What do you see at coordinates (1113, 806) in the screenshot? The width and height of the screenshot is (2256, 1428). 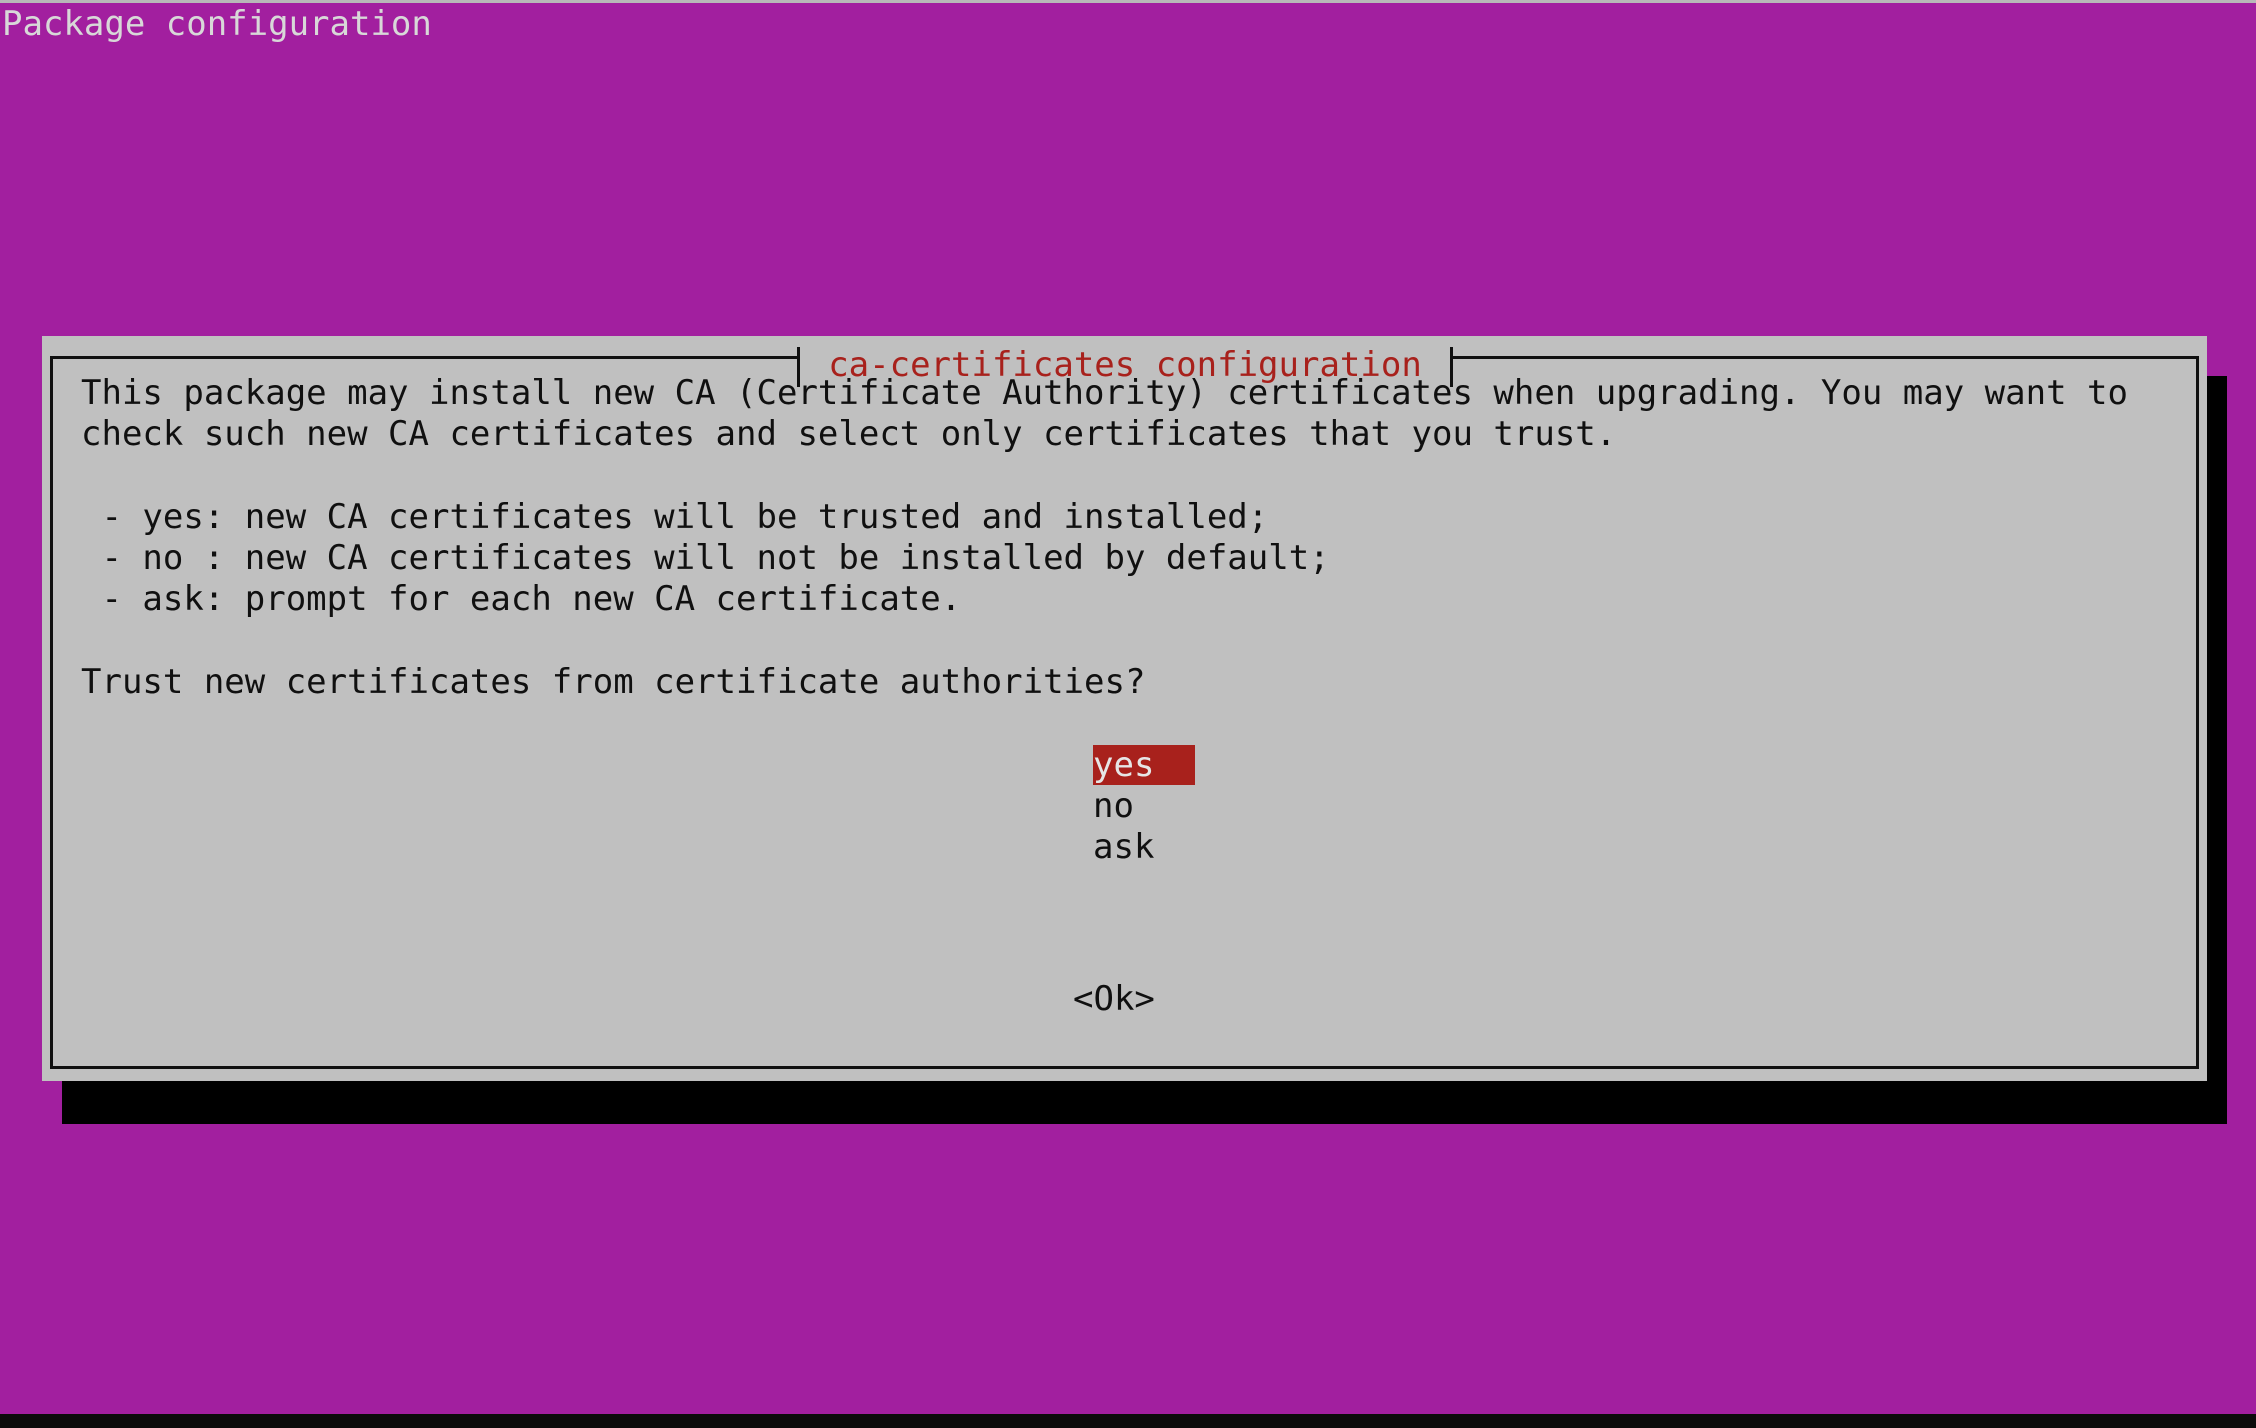 I see `menu-option-no: no` at bounding box center [1113, 806].